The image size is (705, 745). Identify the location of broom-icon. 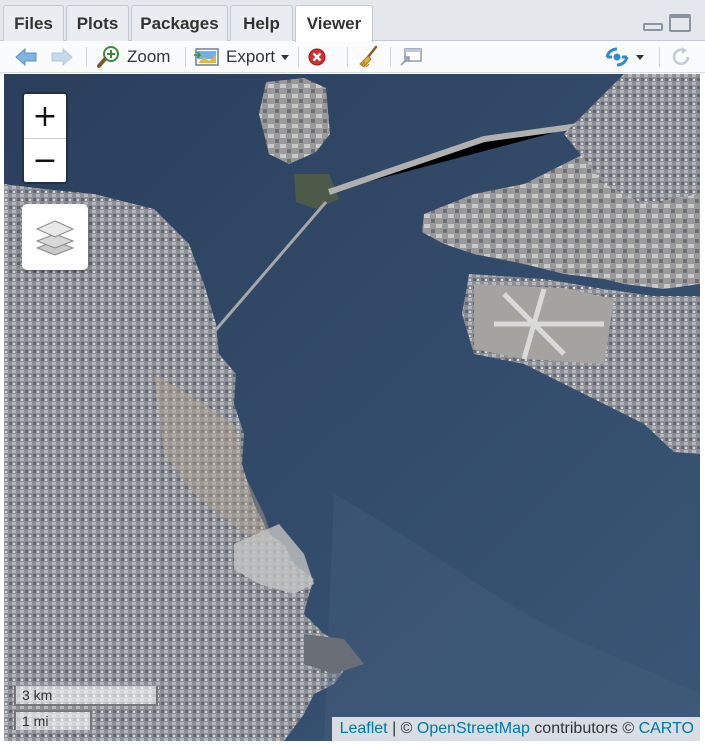
(368, 56).